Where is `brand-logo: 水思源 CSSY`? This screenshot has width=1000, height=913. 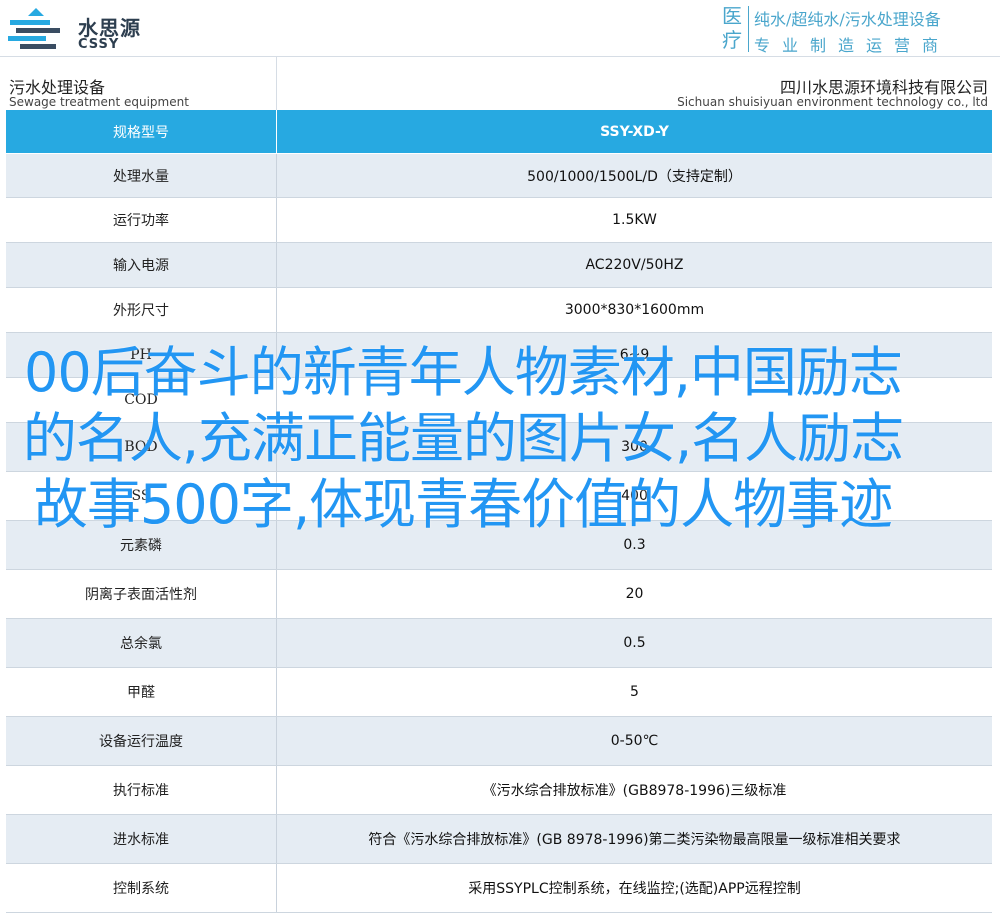
brand-logo: 水思源 CSSY is located at coordinates (76, 29).